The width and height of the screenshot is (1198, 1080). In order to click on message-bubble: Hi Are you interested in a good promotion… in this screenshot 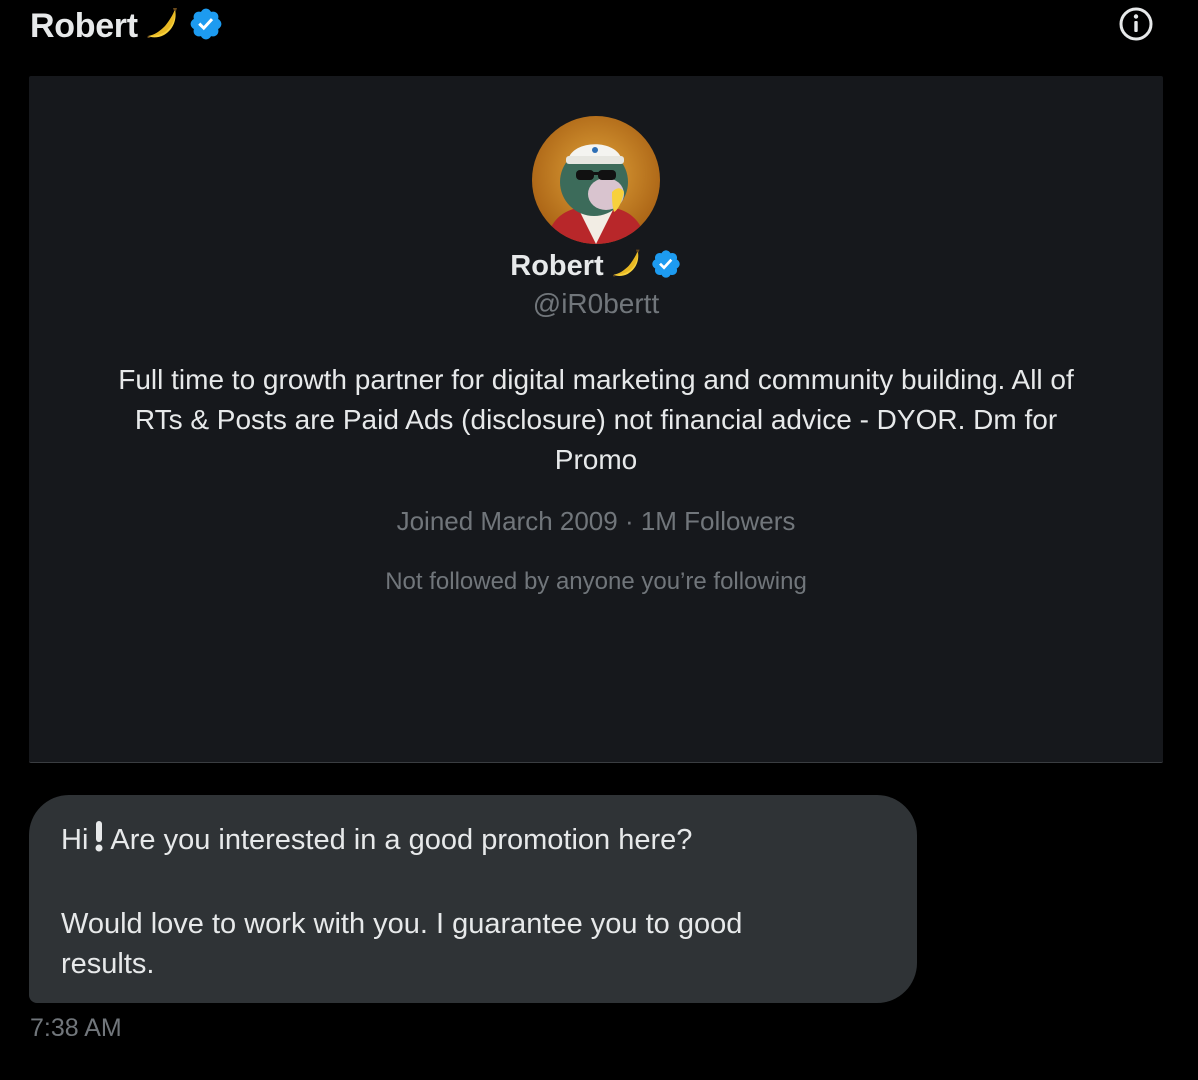, I will do `click(473, 899)`.